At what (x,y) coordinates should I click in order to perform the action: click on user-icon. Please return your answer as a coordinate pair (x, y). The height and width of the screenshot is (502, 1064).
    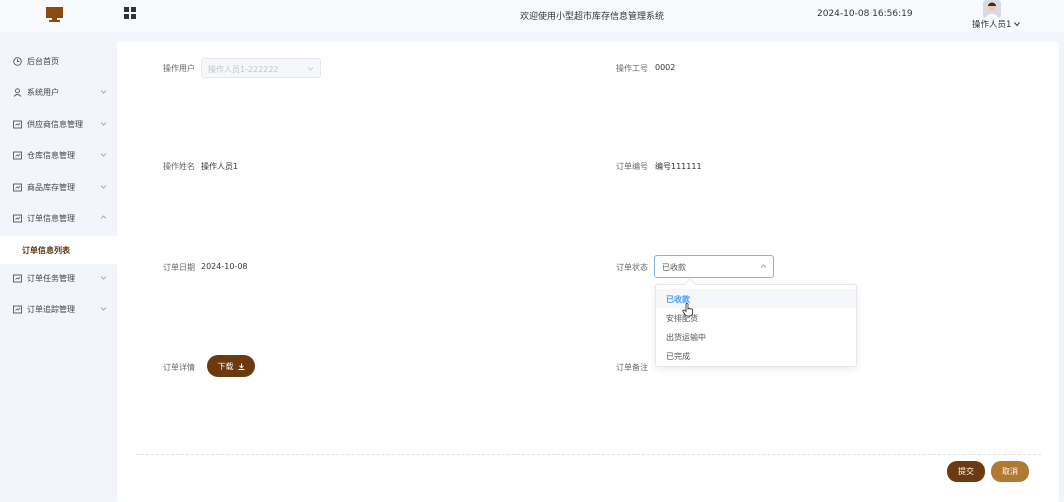
    Looking at the image, I should click on (17, 92).